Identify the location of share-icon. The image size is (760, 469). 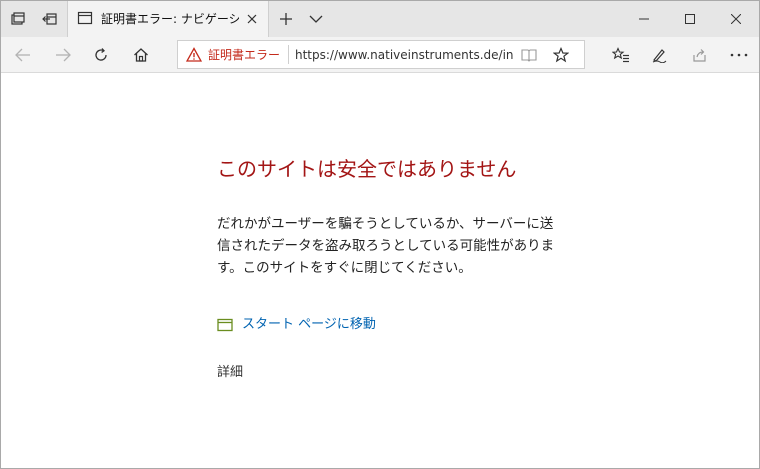
(699, 55).